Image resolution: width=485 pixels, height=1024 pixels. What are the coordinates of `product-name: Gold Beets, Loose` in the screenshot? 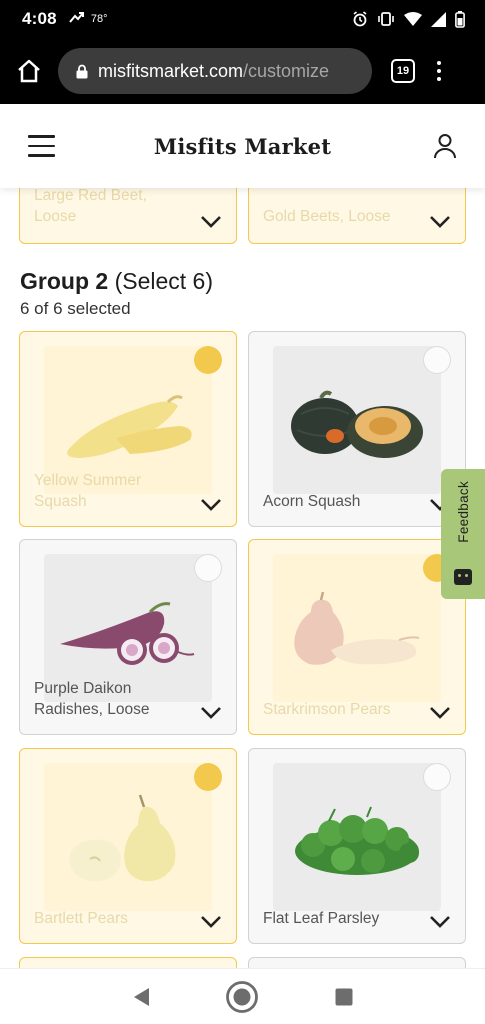 It's located at (327, 216).